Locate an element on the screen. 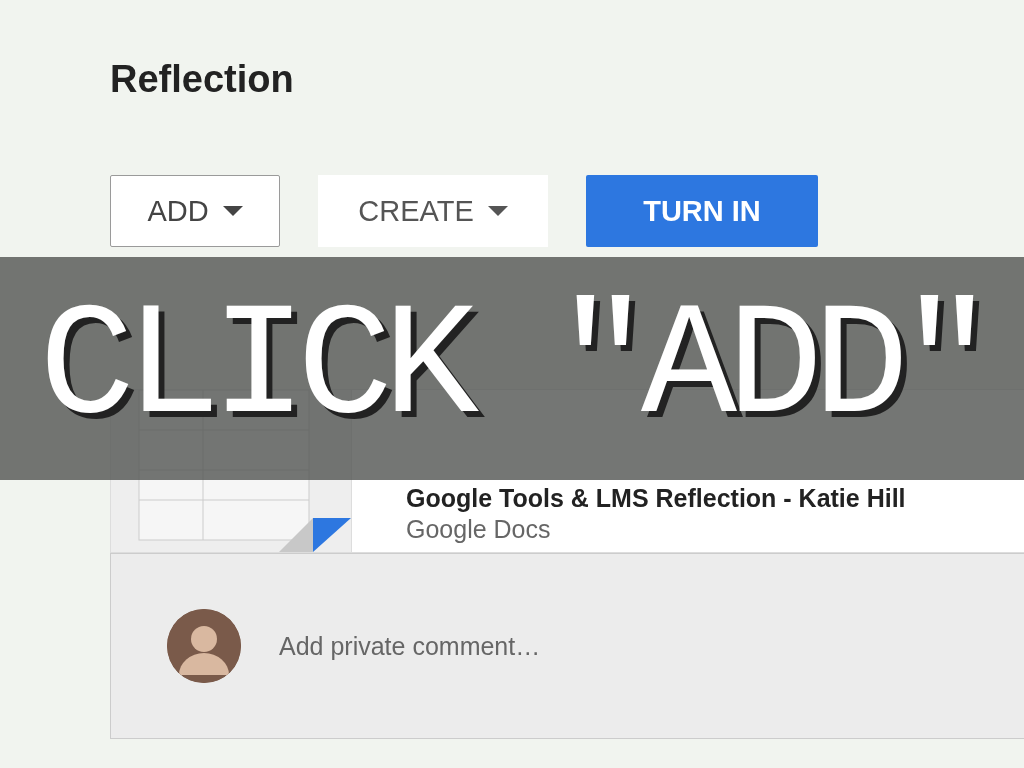  attachment-type: Google Docs is located at coordinates (479, 529).